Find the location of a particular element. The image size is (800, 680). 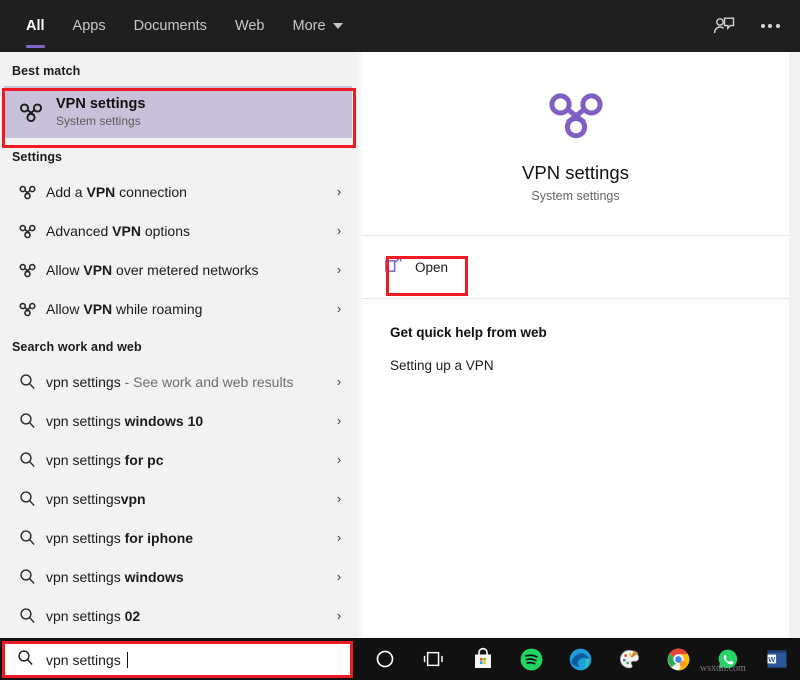

tab-active-underline is located at coordinates (35, 46).